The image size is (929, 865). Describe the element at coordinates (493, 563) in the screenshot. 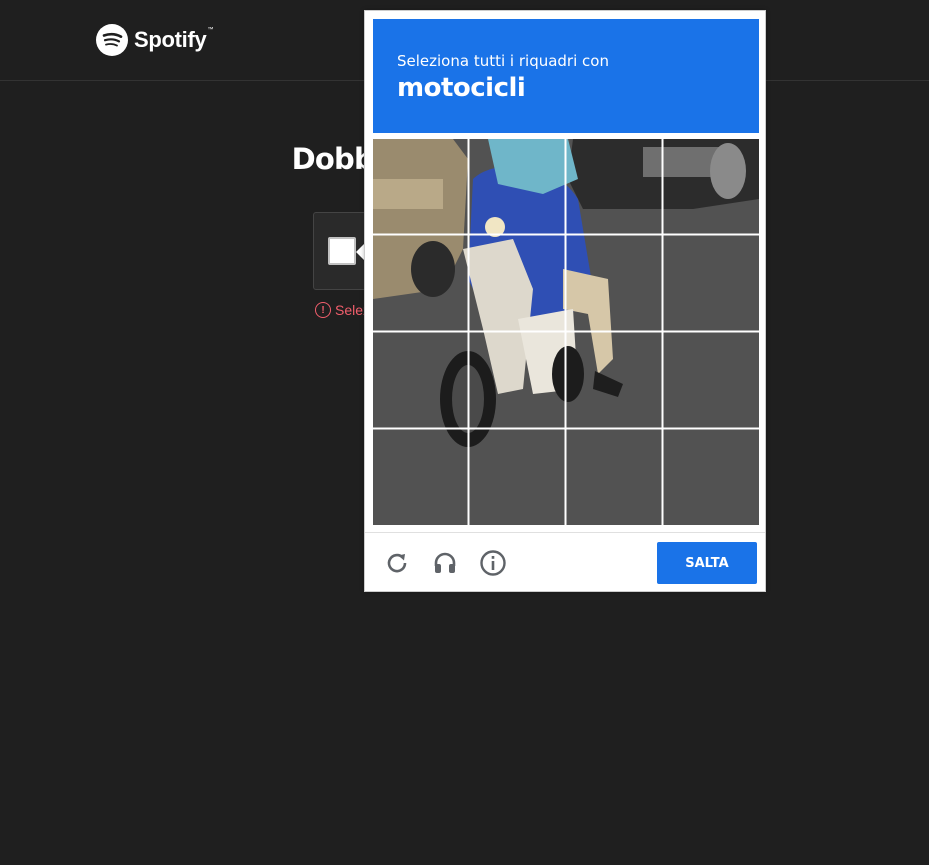

I see `info-icon` at that location.